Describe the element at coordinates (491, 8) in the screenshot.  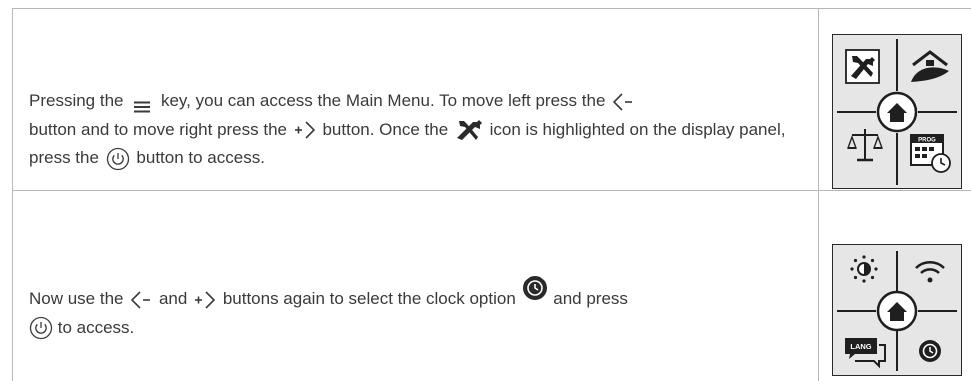
I see `table-top-border` at that location.